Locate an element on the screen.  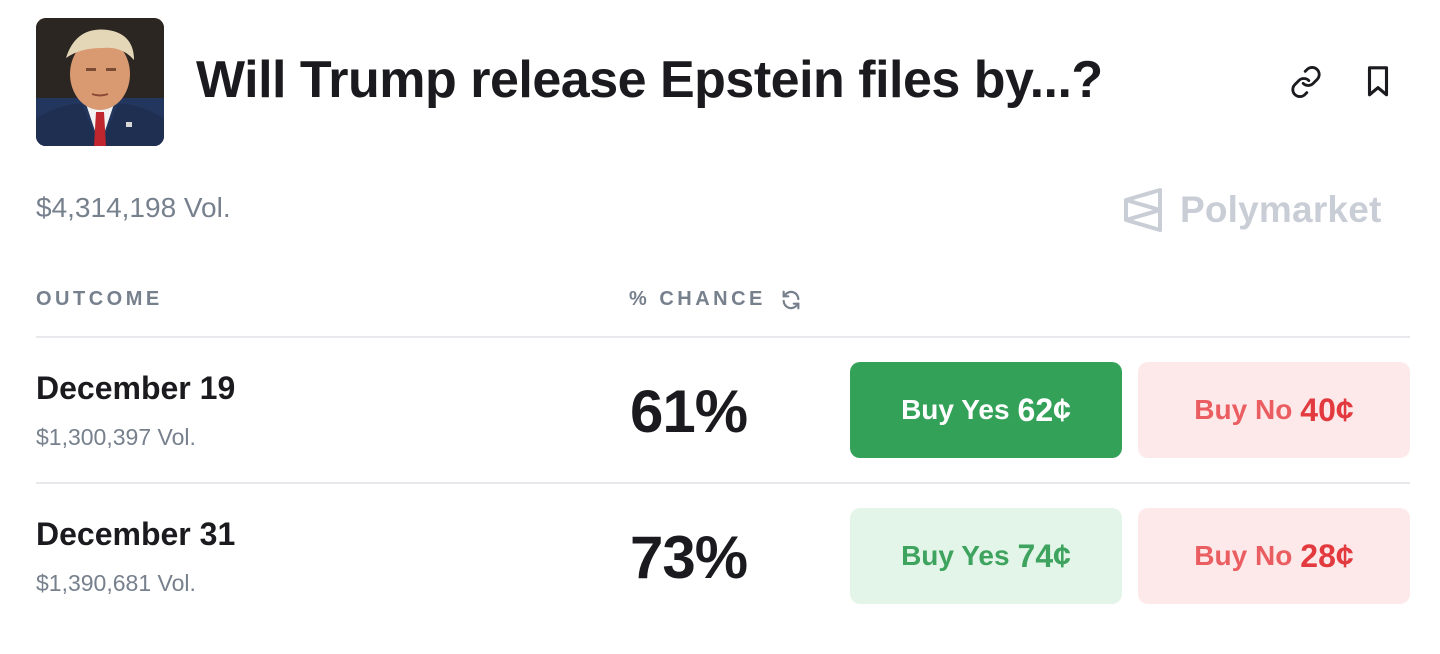
chance-header-label: % CHANCE is located at coordinates (697, 299).